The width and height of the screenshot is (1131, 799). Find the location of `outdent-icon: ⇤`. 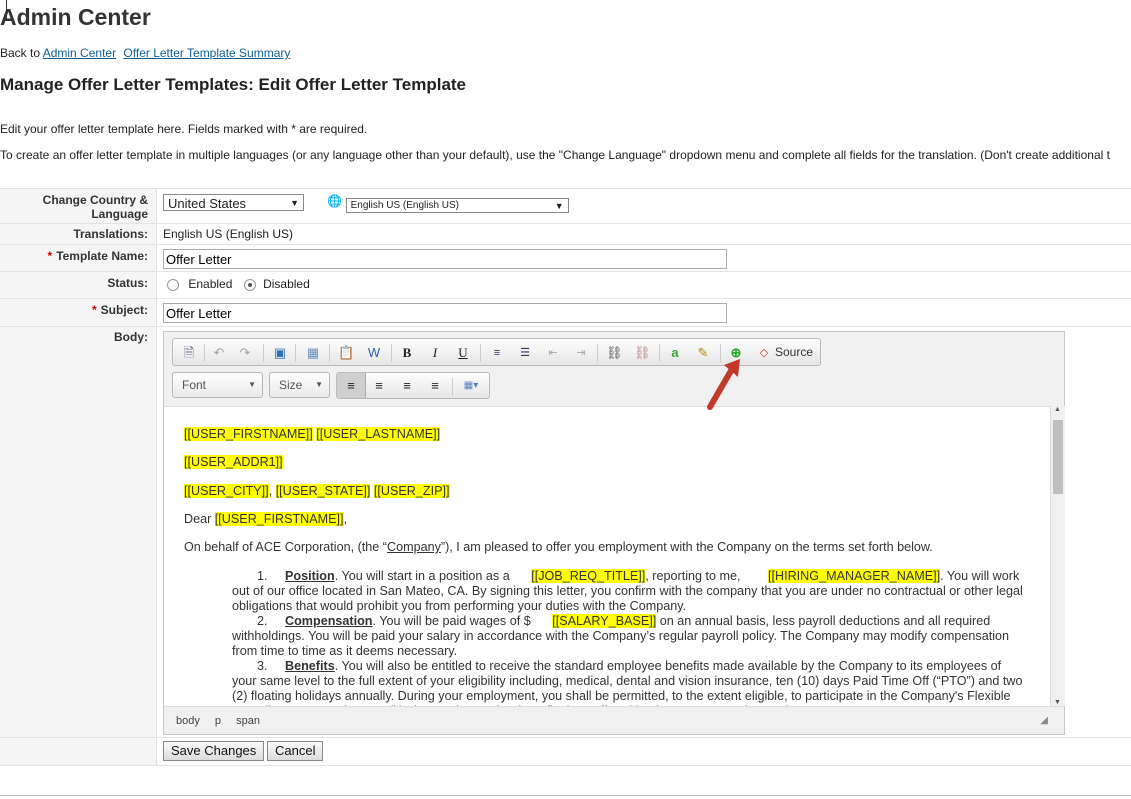

outdent-icon: ⇤ is located at coordinates (553, 353).